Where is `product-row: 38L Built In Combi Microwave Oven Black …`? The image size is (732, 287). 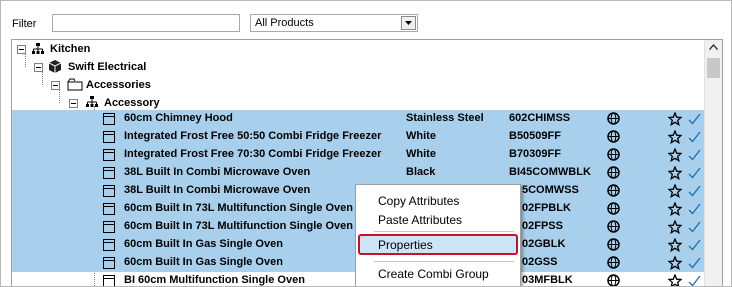 product-row: 38L Built In Combi Microwave Oven Black … is located at coordinates (359, 173).